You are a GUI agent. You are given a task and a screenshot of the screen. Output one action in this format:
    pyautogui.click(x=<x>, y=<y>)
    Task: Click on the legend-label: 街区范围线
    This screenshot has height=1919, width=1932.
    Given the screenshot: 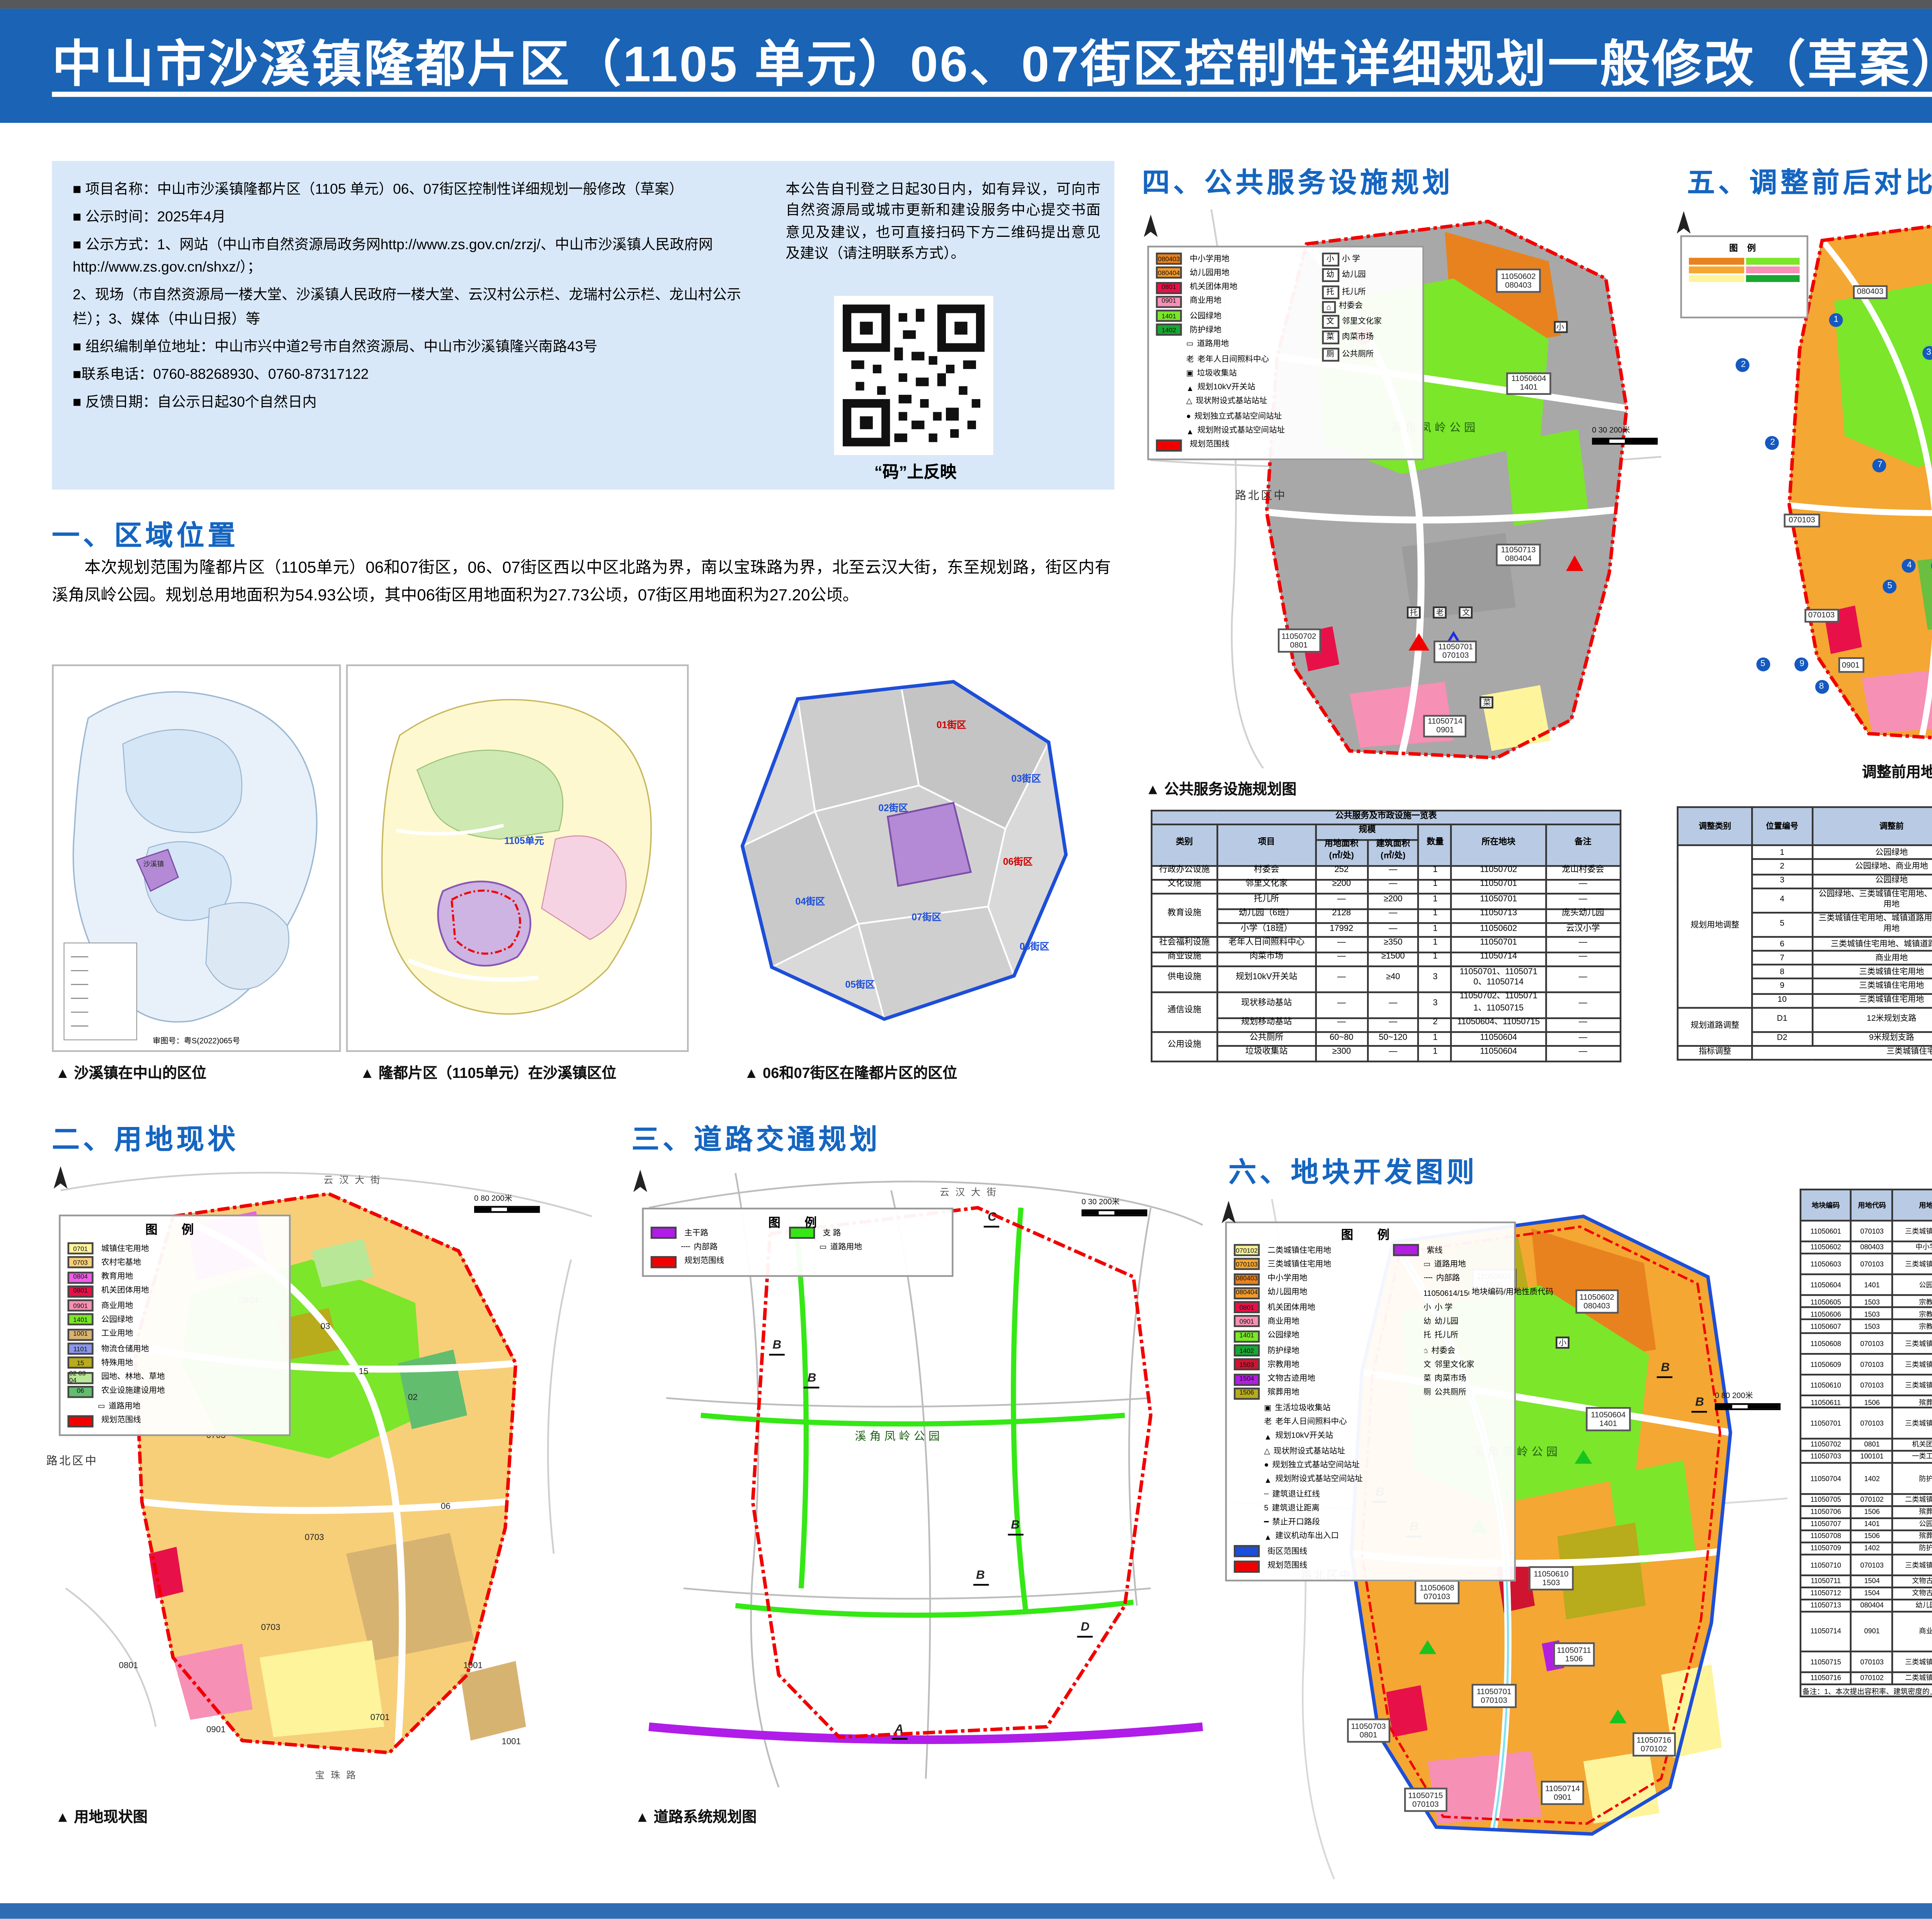 What is the action you would take?
    pyautogui.click(x=1288, y=1550)
    